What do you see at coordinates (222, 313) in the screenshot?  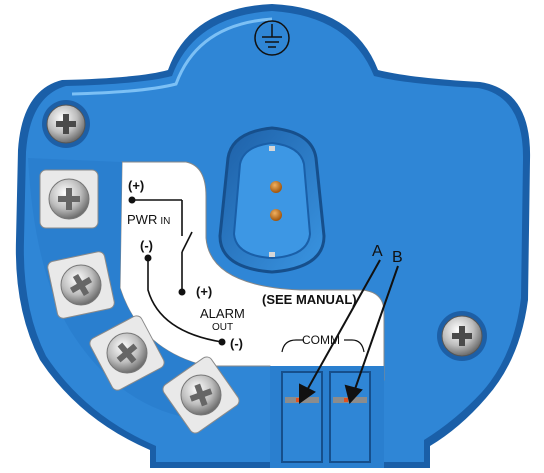 I see `alarm-out-label: ALARM` at bounding box center [222, 313].